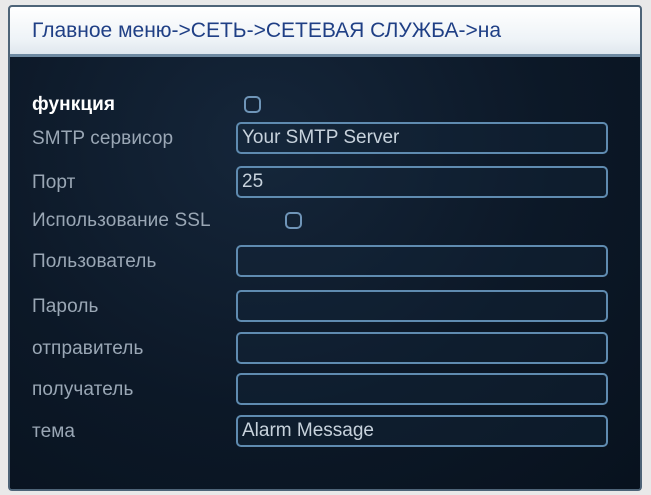  Describe the element at coordinates (422, 348) in the screenshot. I see `sender-input` at that location.